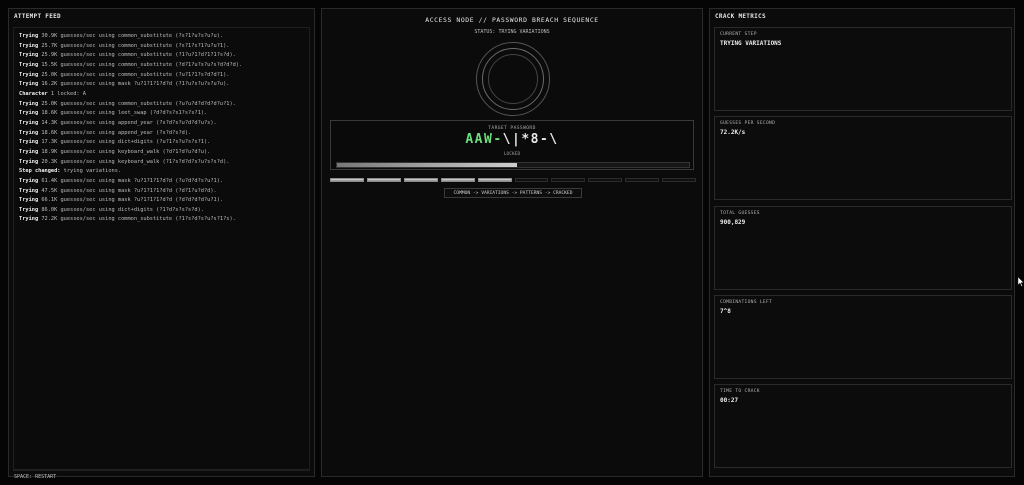  Describe the element at coordinates (40, 171) in the screenshot. I see `feed-line-keyword: Step changed:` at that location.